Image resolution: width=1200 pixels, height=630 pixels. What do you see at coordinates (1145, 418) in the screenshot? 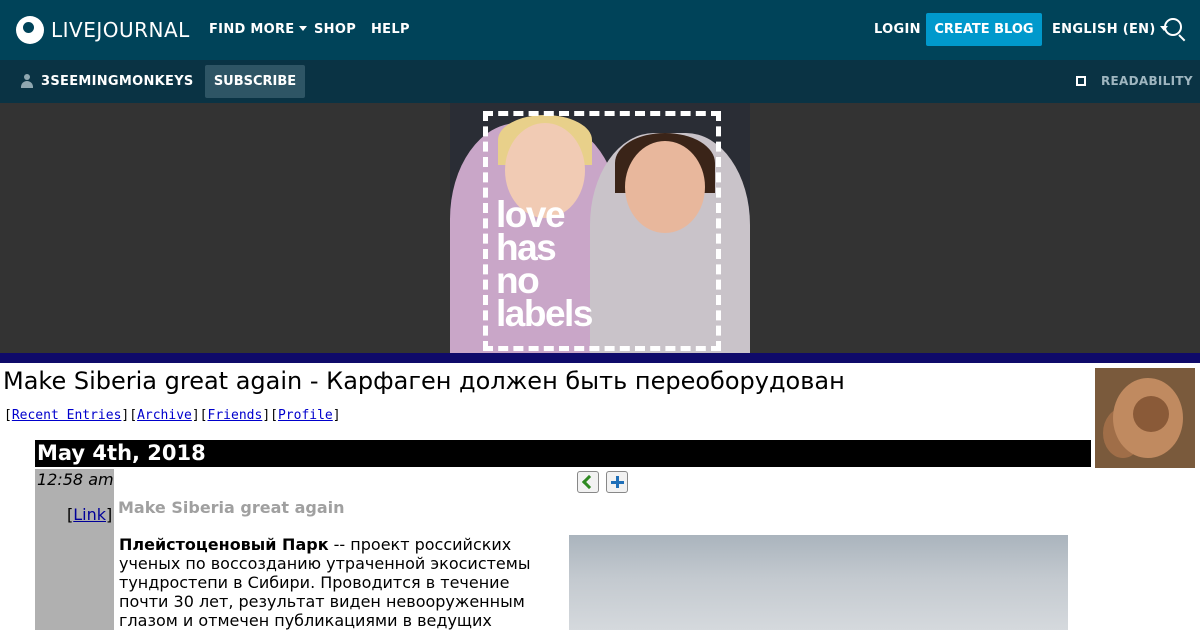
I see `userpic` at bounding box center [1145, 418].